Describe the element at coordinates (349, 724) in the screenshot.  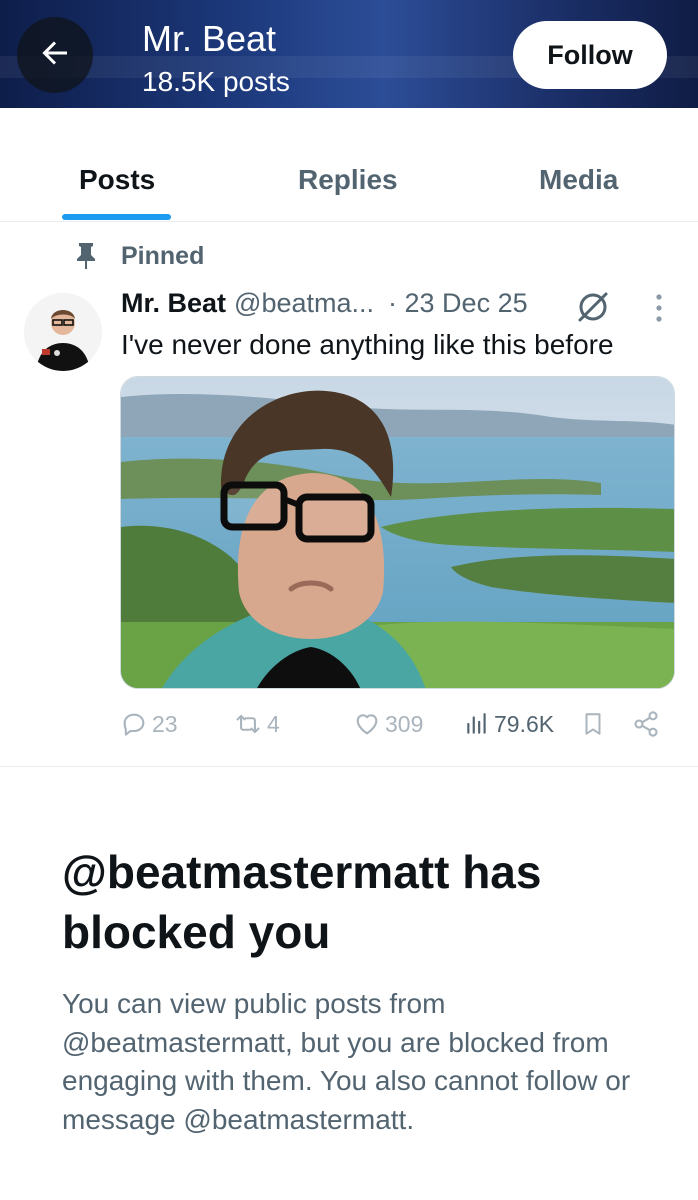
I see `tweet-actions: 23 4 309 79.6K` at that location.